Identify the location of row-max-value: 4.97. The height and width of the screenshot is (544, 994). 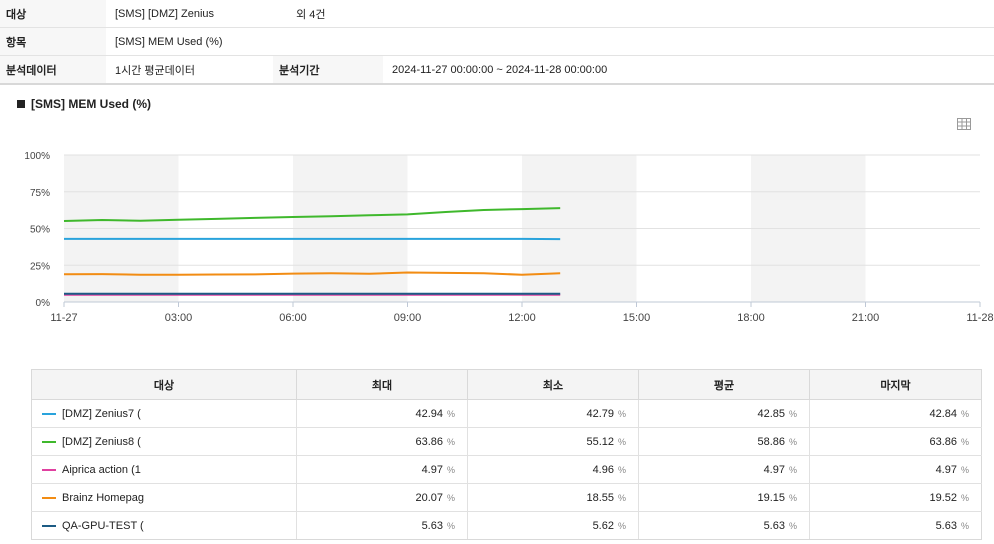
(432, 469).